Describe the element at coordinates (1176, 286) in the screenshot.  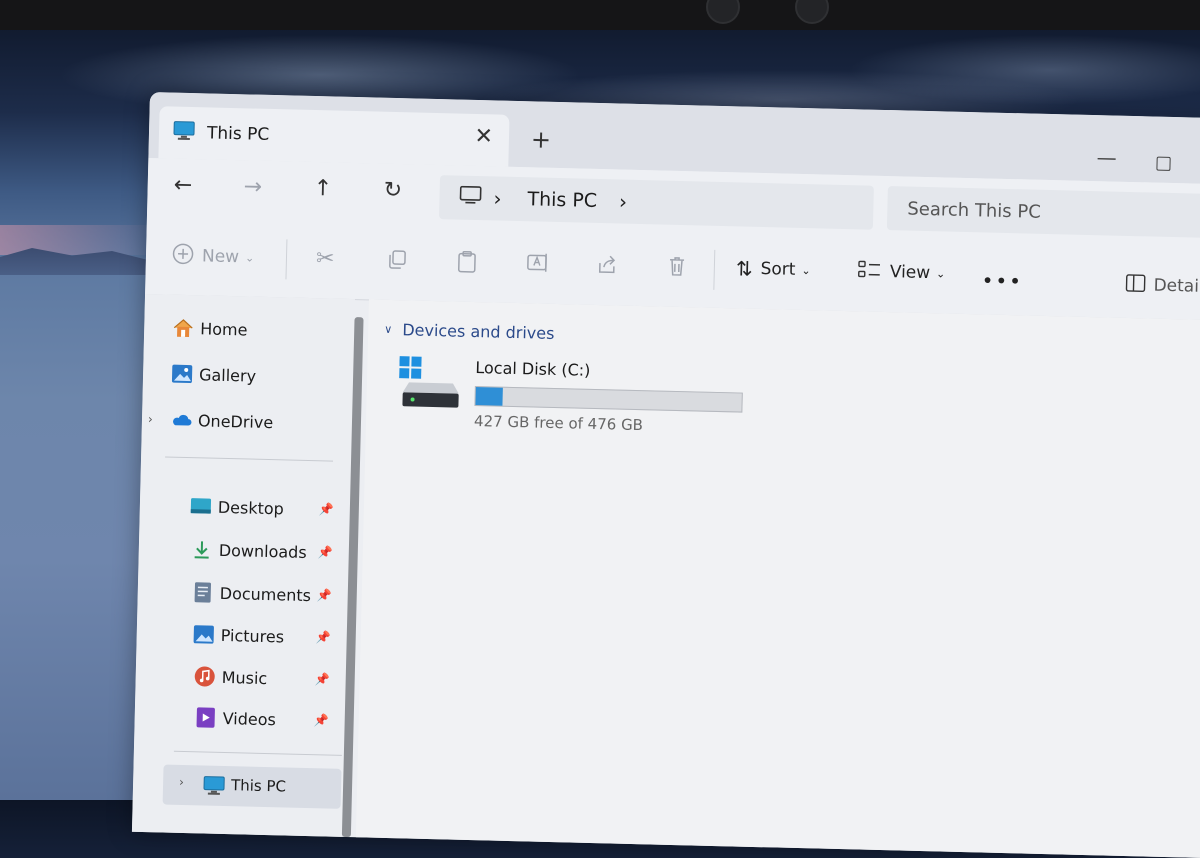
I see `details-label: Details` at that location.